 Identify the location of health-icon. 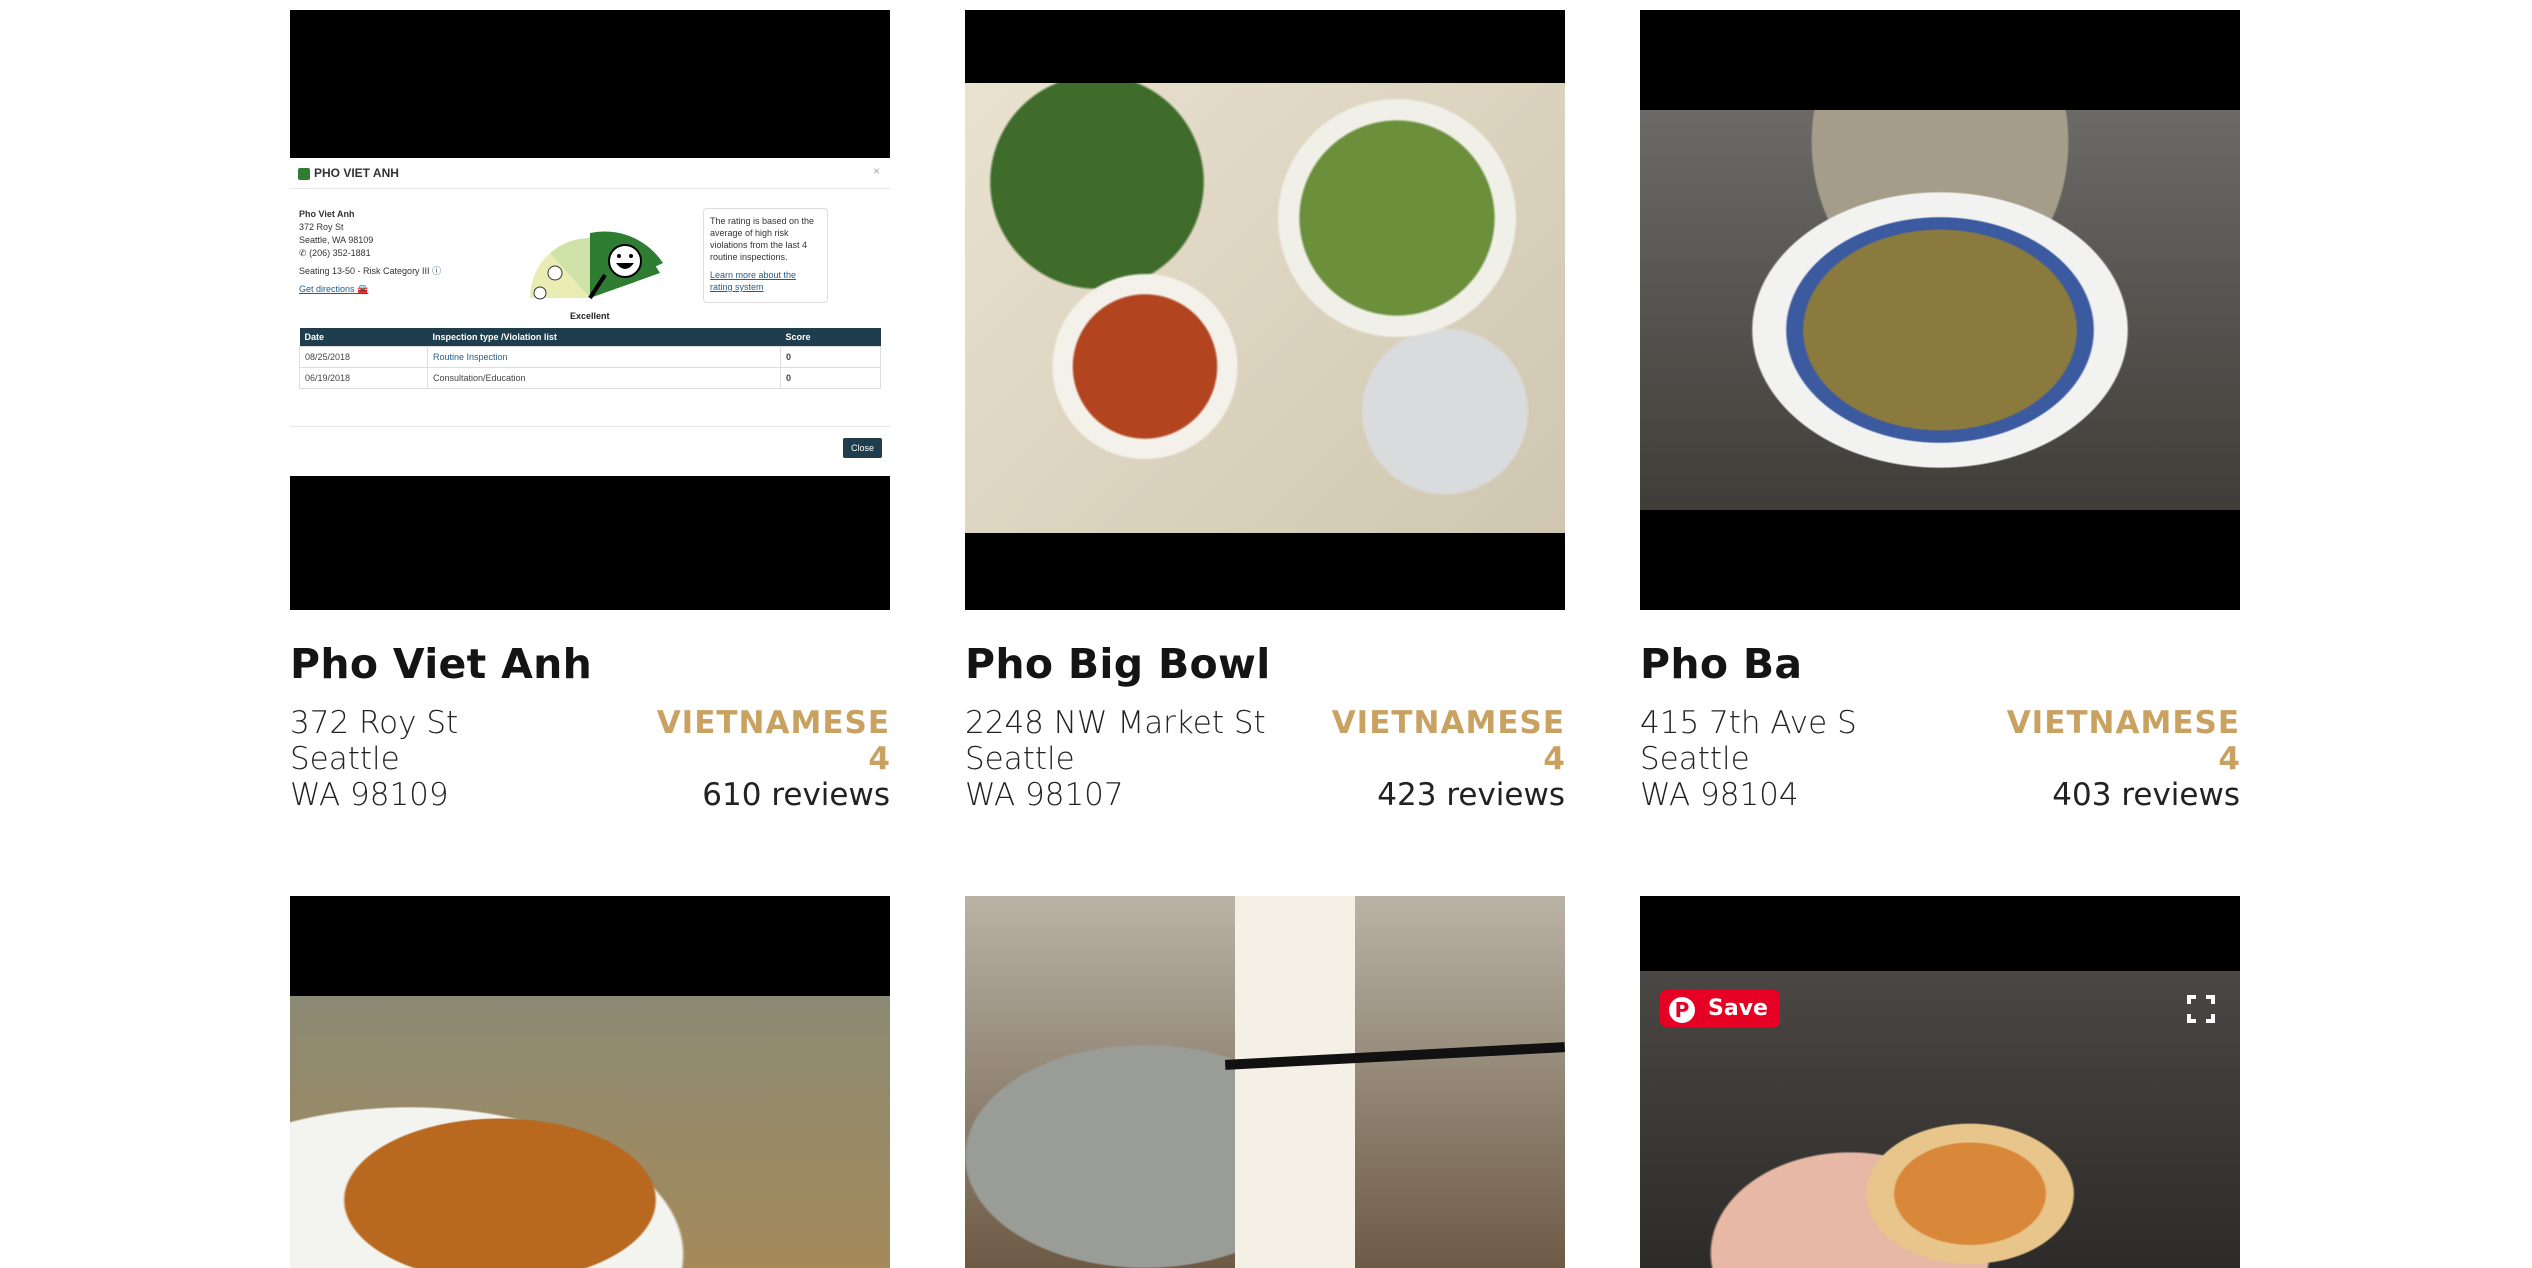
(304, 173).